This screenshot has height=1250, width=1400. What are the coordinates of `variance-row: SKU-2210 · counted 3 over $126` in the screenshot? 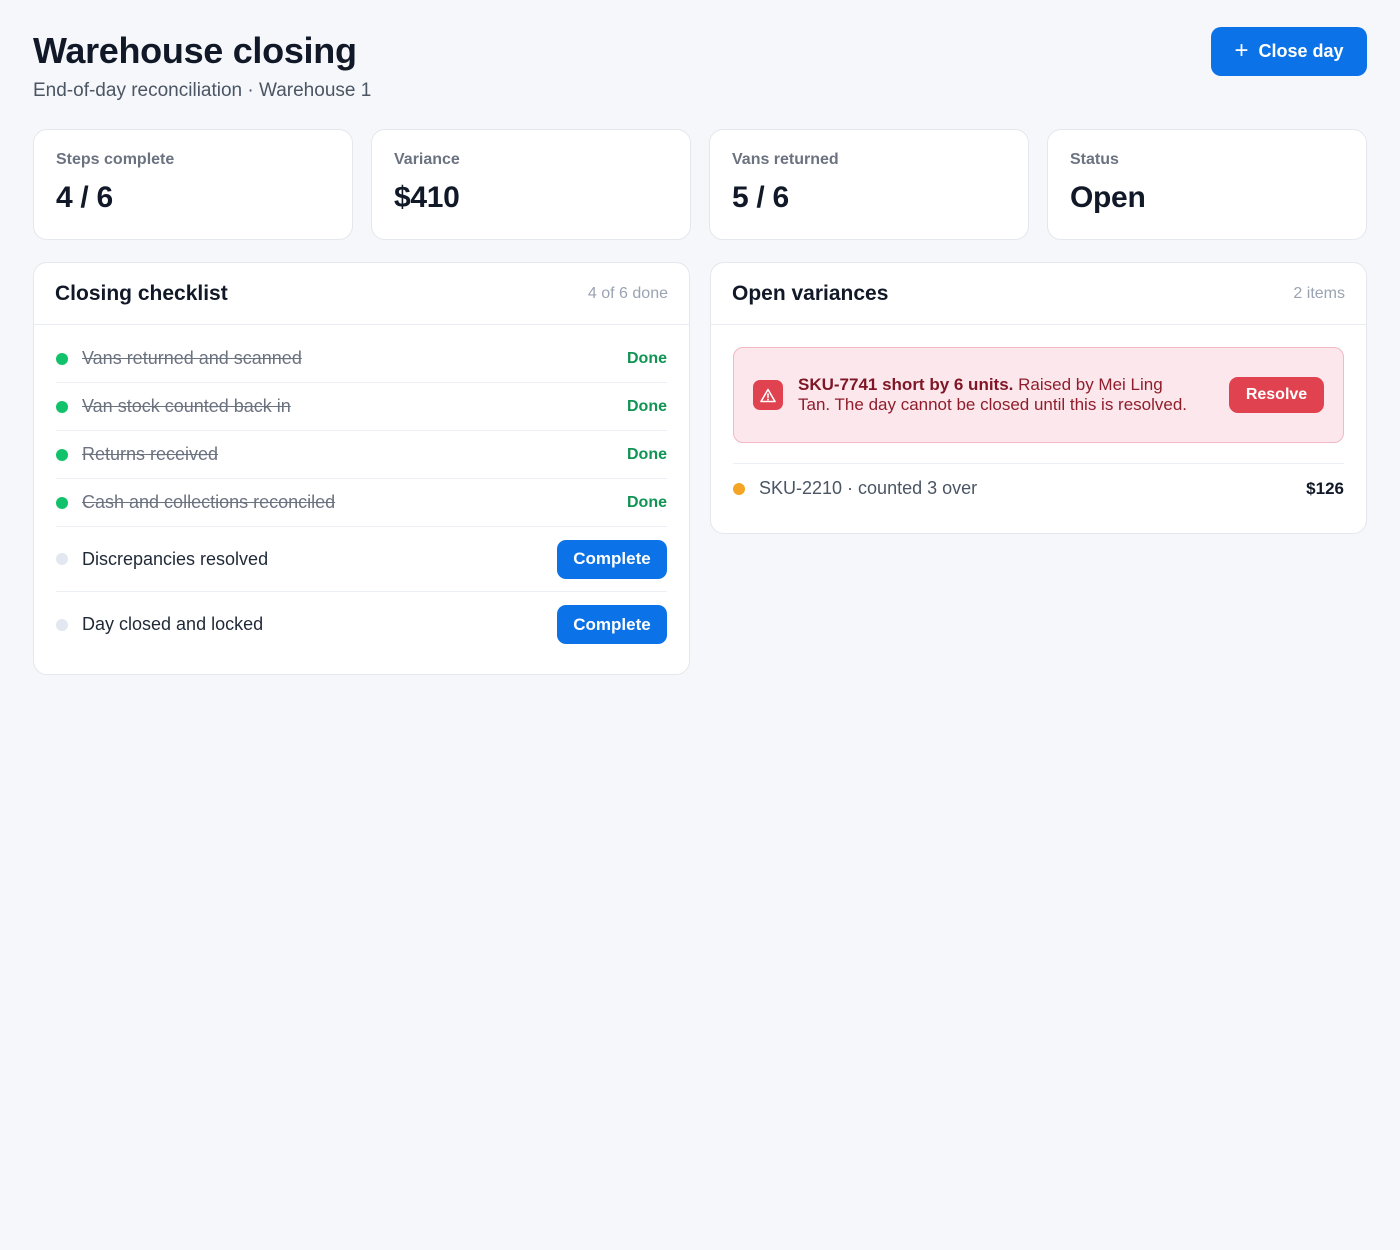 It's located at (1038, 488).